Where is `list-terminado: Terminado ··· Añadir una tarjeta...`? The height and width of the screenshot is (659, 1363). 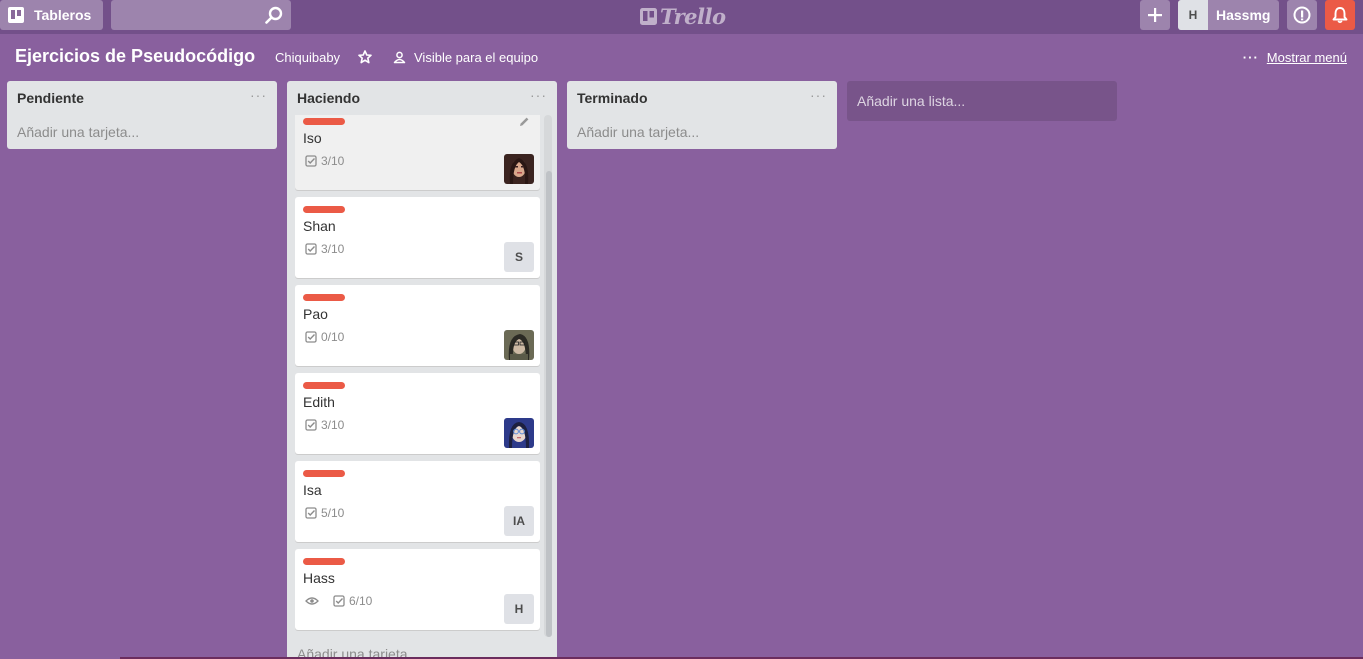 list-terminado: Terminado ··· Añadir una tarjeta... is located at coordinates (702, 115).